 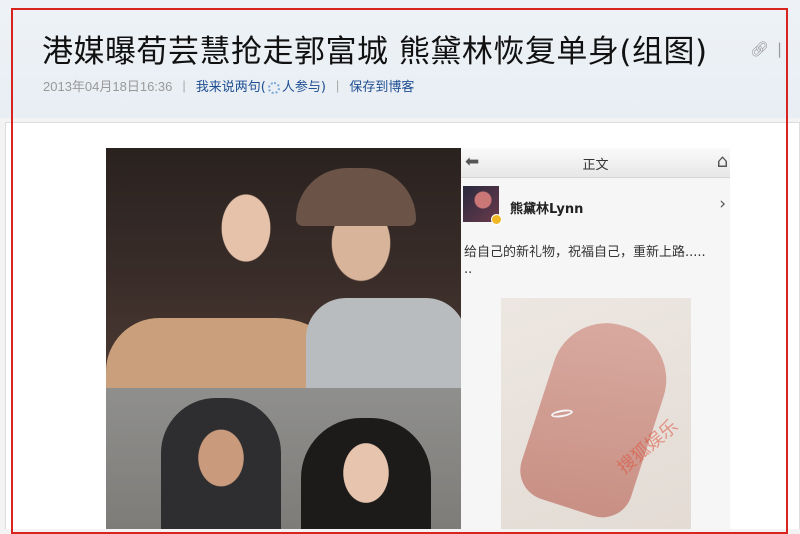 I want to click on save-to-blog-link: 保存到博客, so click(x=381, y=85).